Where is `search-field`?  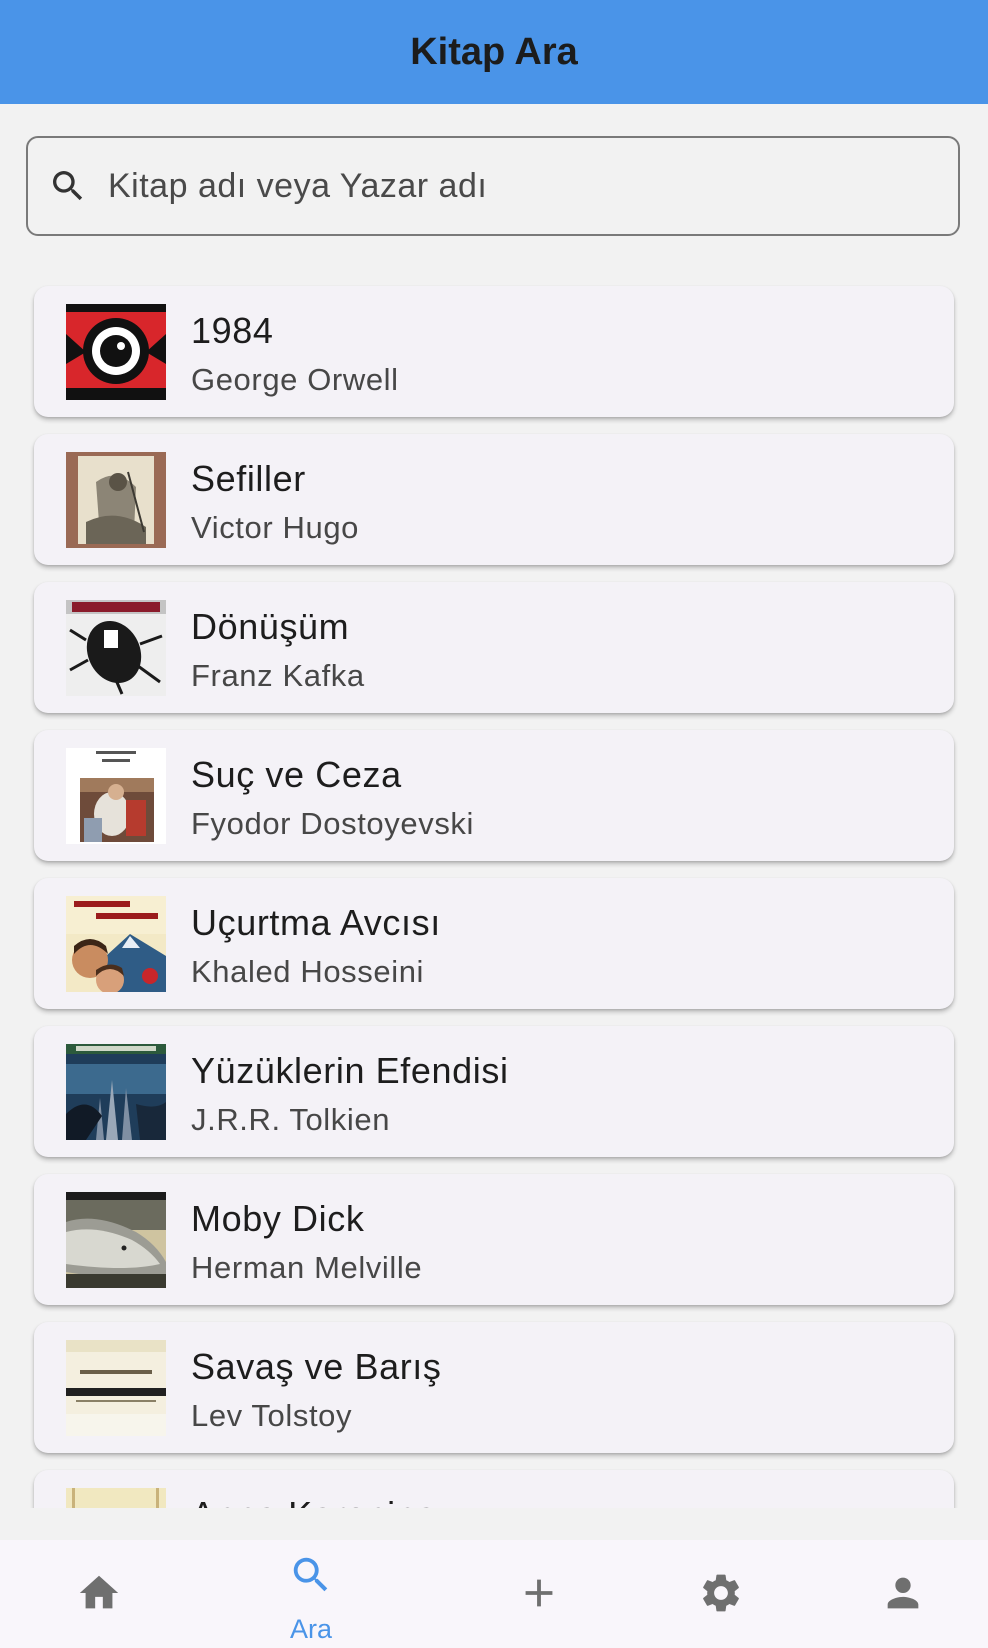 search-field is located at coordinates (493, 186).